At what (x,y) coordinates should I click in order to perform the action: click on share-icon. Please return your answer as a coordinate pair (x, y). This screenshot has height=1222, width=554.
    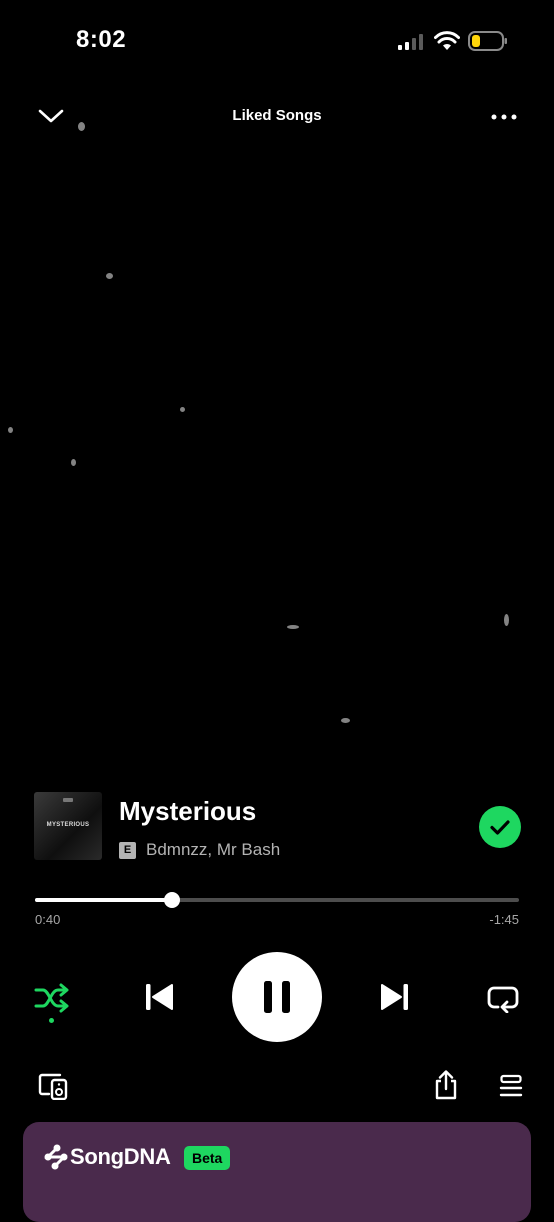
    Looking at the image, I should click on (446, 1085).